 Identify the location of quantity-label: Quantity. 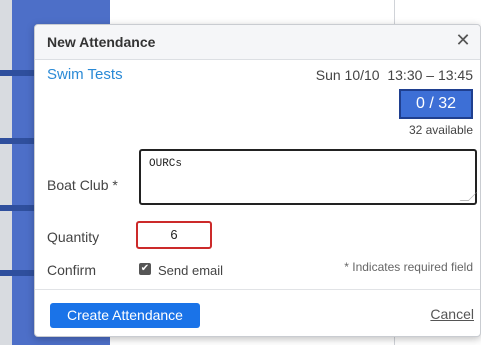
(73, 237).